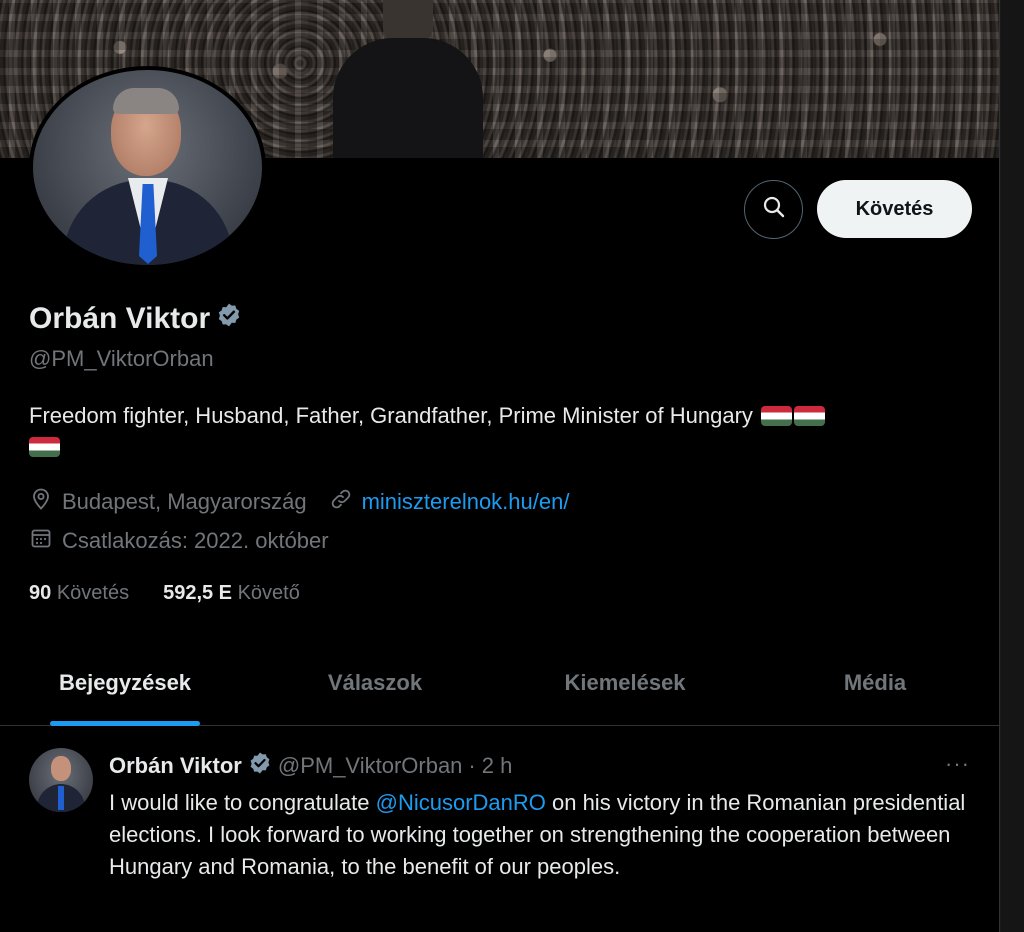 This screenshot has height=932, width=1024. I want to click on tweet-author-handle: @PM_ViktorOrban, so click(370, 766).